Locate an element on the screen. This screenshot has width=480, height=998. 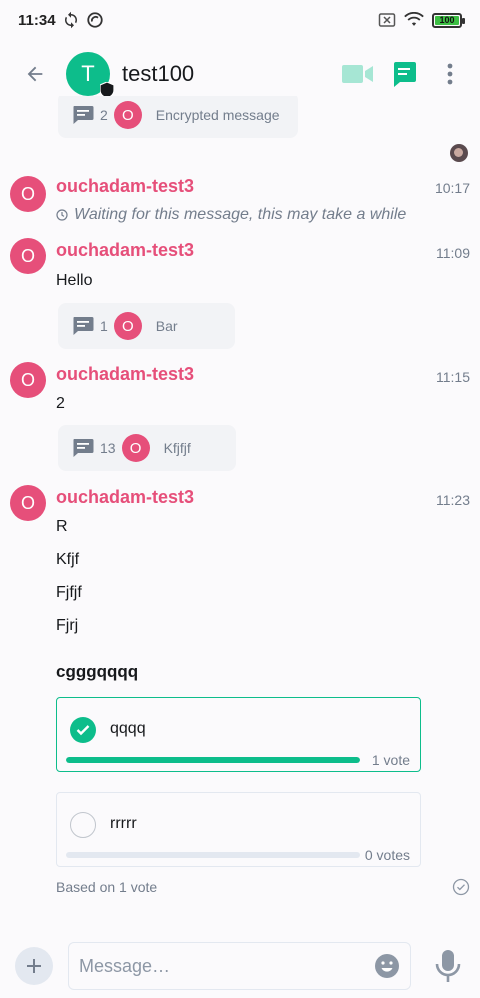
back-button is located at coordinates (35, 74).